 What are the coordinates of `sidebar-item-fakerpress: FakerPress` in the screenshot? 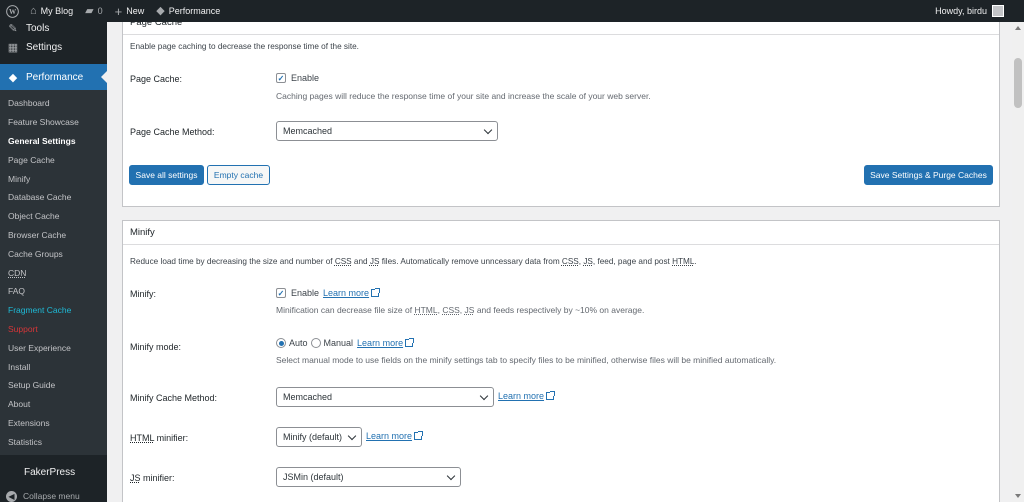 It's located at (53, 472).